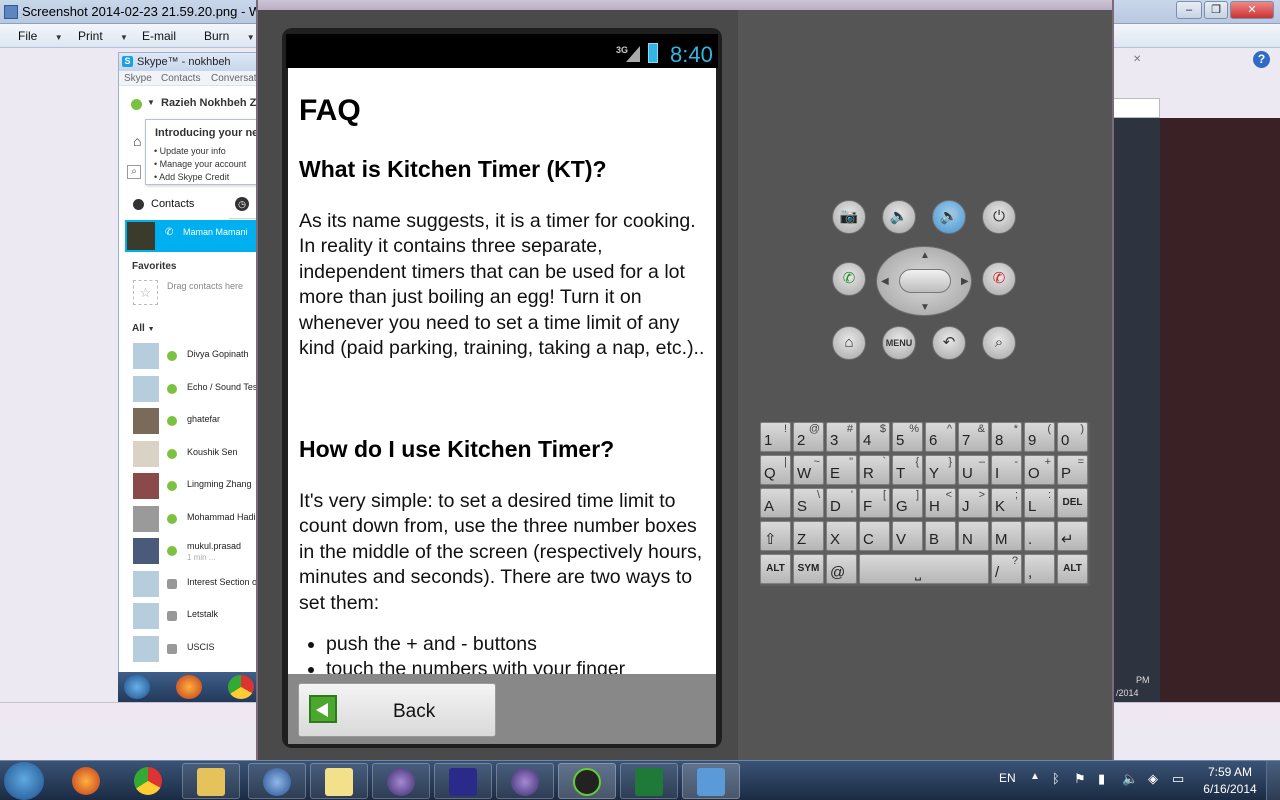 The height and width of the screenshot is (800, 1280). What do you see at coordinates (1006, 437) in the screenshot?
I see `key-8: 8 *` at bounding box center [1006, 437].